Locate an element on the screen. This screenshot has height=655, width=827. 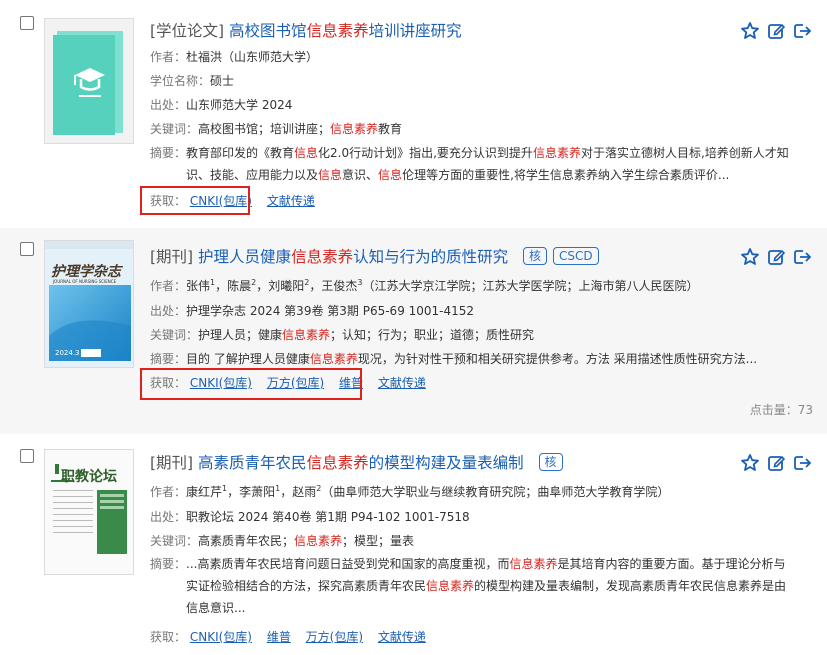
cover-title: 职教论坛 is located at coordinates (89, 477).